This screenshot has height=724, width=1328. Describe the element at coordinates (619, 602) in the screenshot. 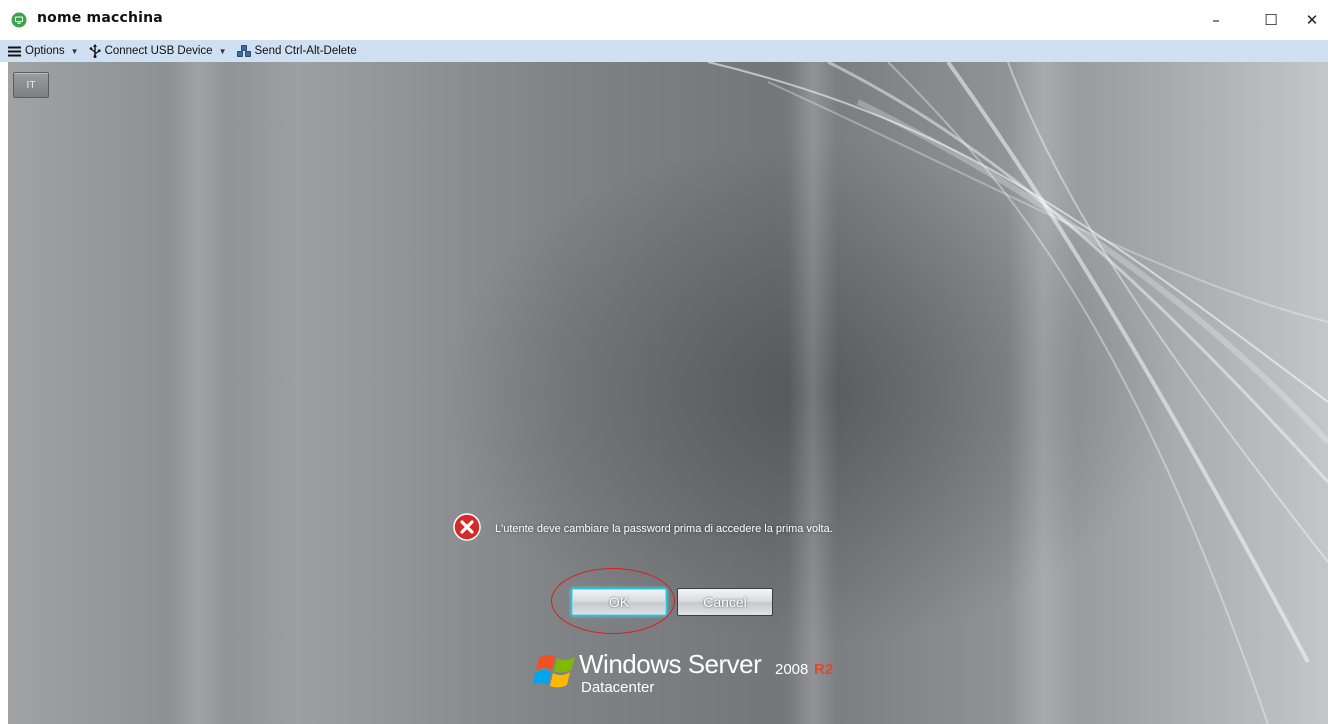

I see `ok-button: OK` at that location.